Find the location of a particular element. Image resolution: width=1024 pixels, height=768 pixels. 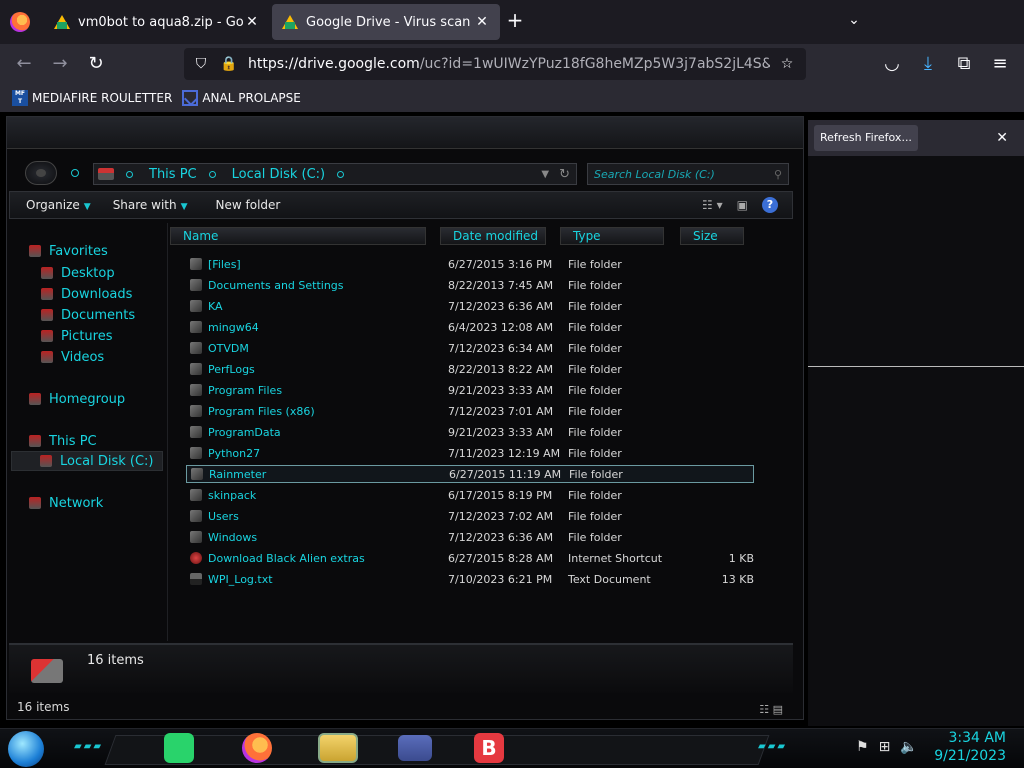

url-host: https://drive.google.com is located at coordinates (334, 64).